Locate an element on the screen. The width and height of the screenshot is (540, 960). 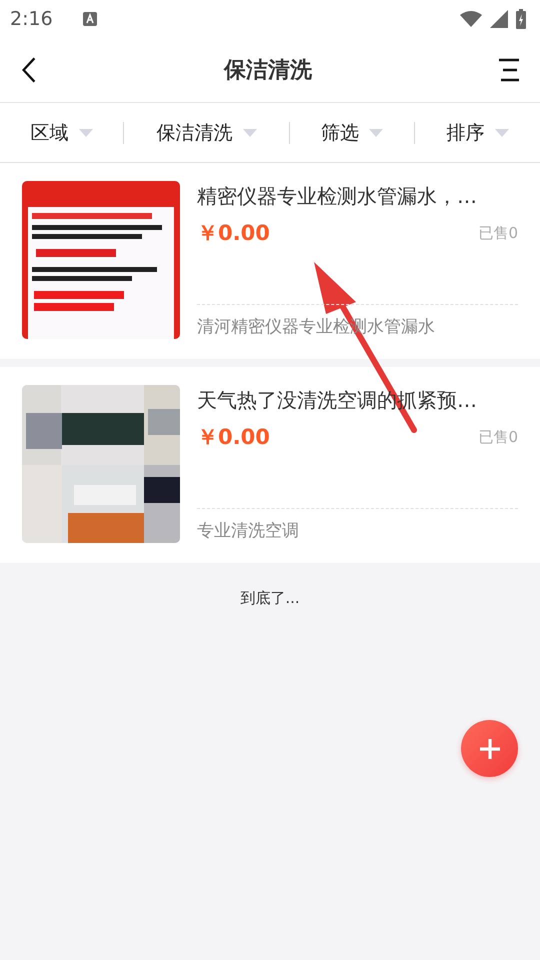
signal-icon is located at coordinates (499, 19).